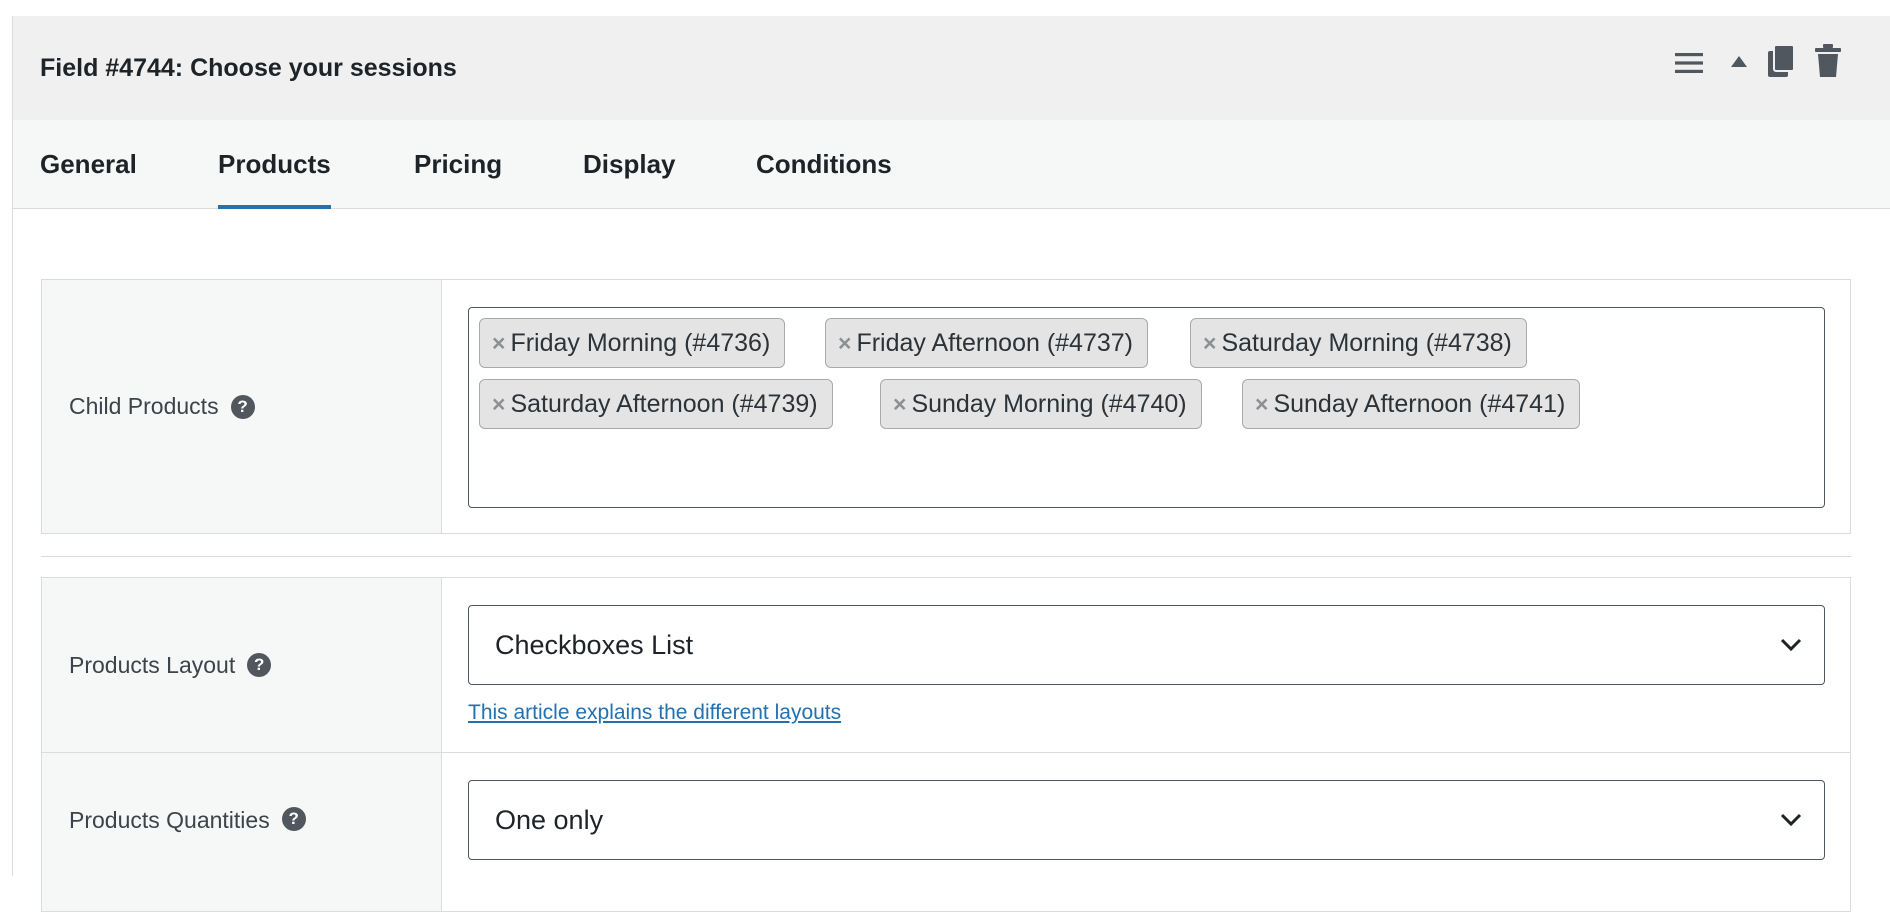 The image size is (1890, 912). I want to click on tab-products-label: Products, so click(274, 164).